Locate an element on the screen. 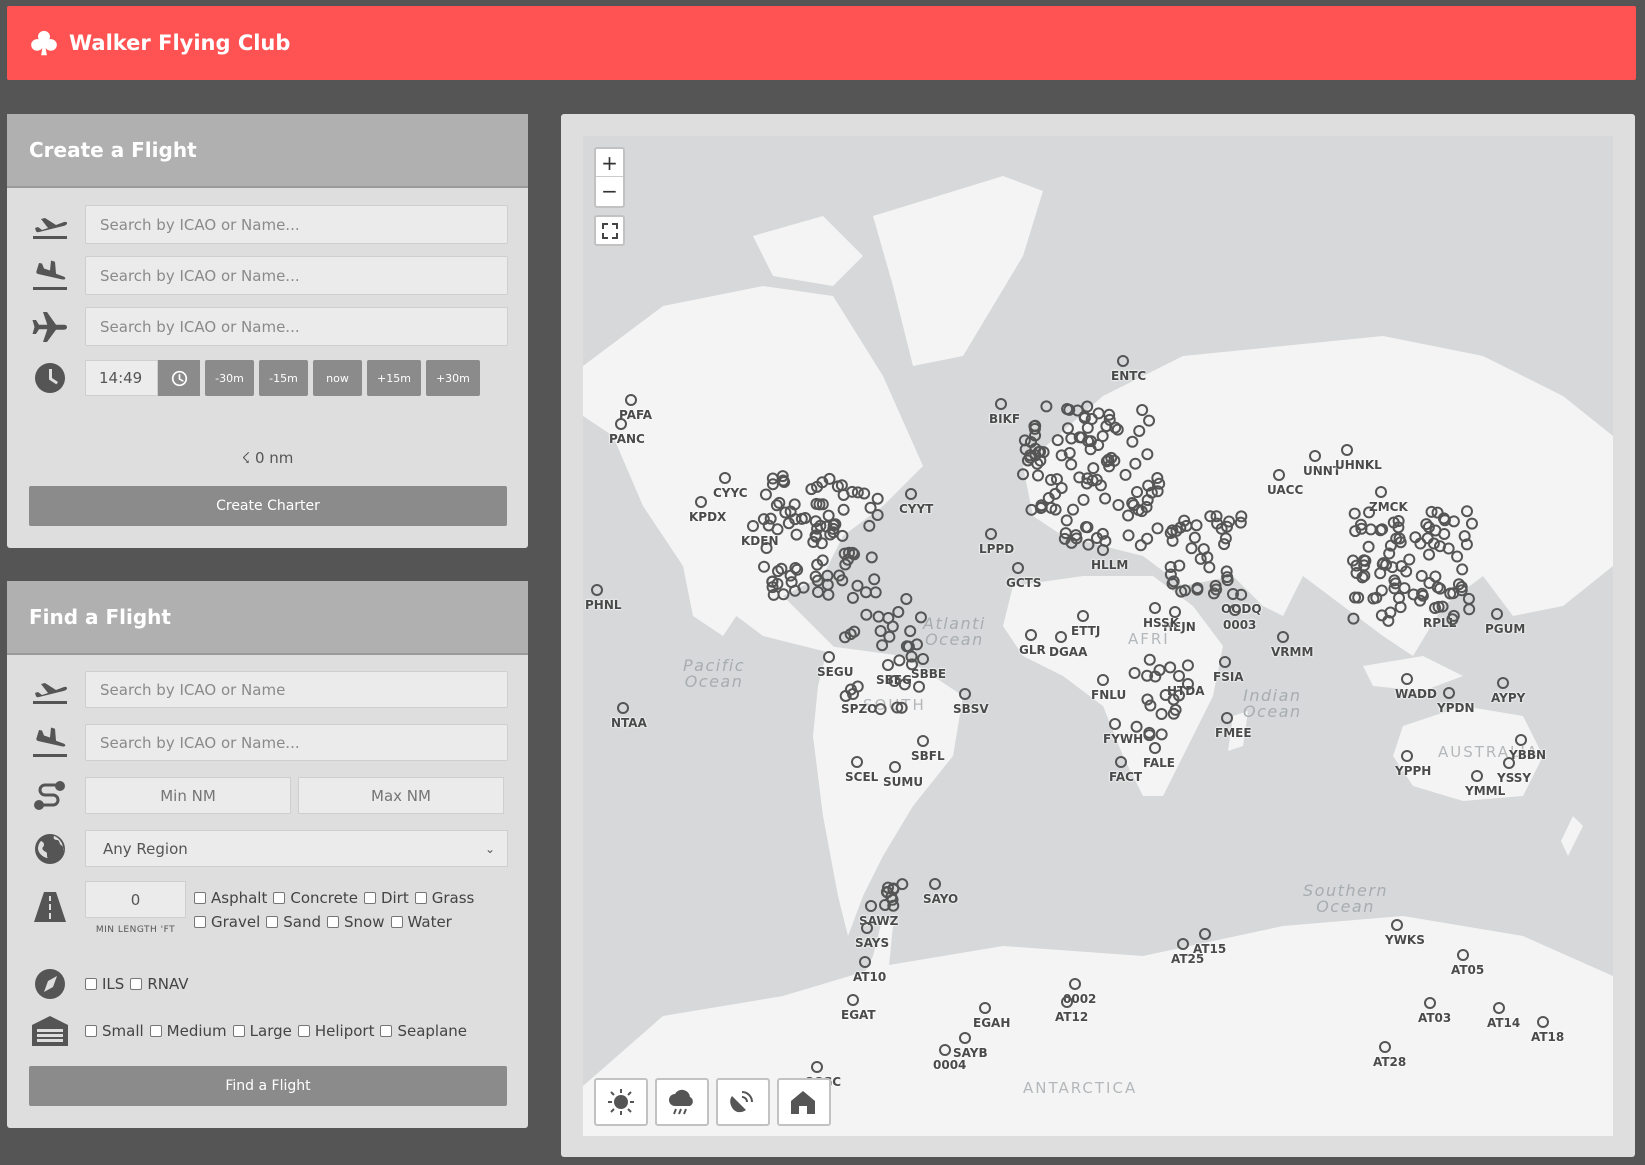 Image resolution: width=1645 pixels, height=1165 pixels. airport-label: CYYC is located at coordinates (730, 493).